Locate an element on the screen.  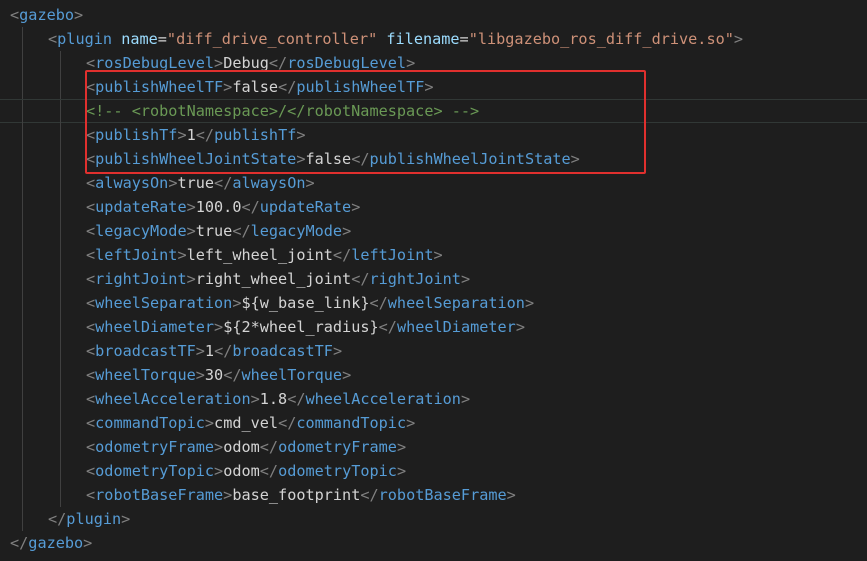
code-line: <updateRate>100.0</updateRate> is located at coordinates (433, 207).